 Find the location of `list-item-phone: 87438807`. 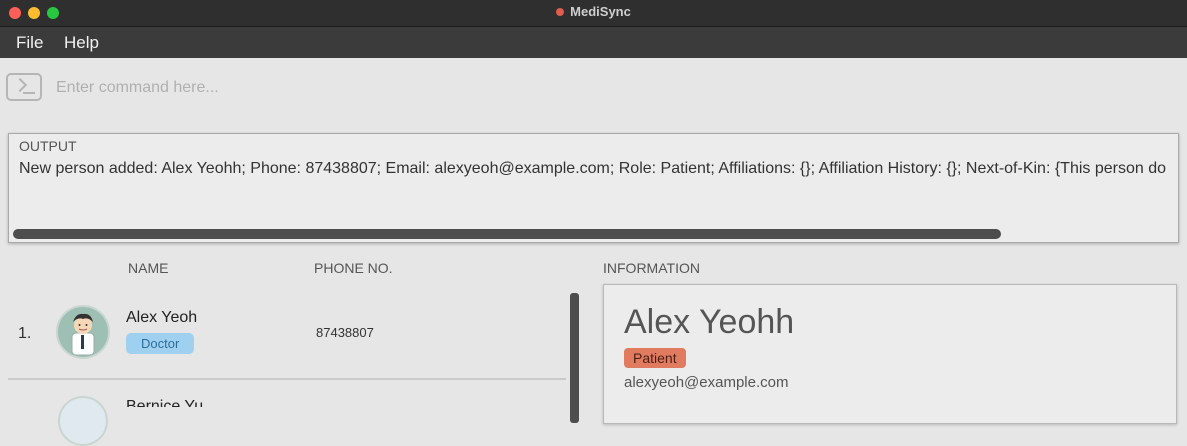

list-item-phone: 87438807 is located at coordinates (345, 332).